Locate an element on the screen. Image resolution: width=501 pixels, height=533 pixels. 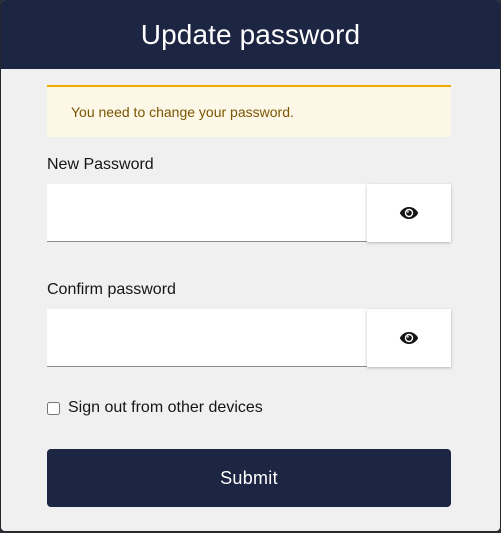
sign-out-devices-label: Sign out from other devices is located at coordinates (165, 407).